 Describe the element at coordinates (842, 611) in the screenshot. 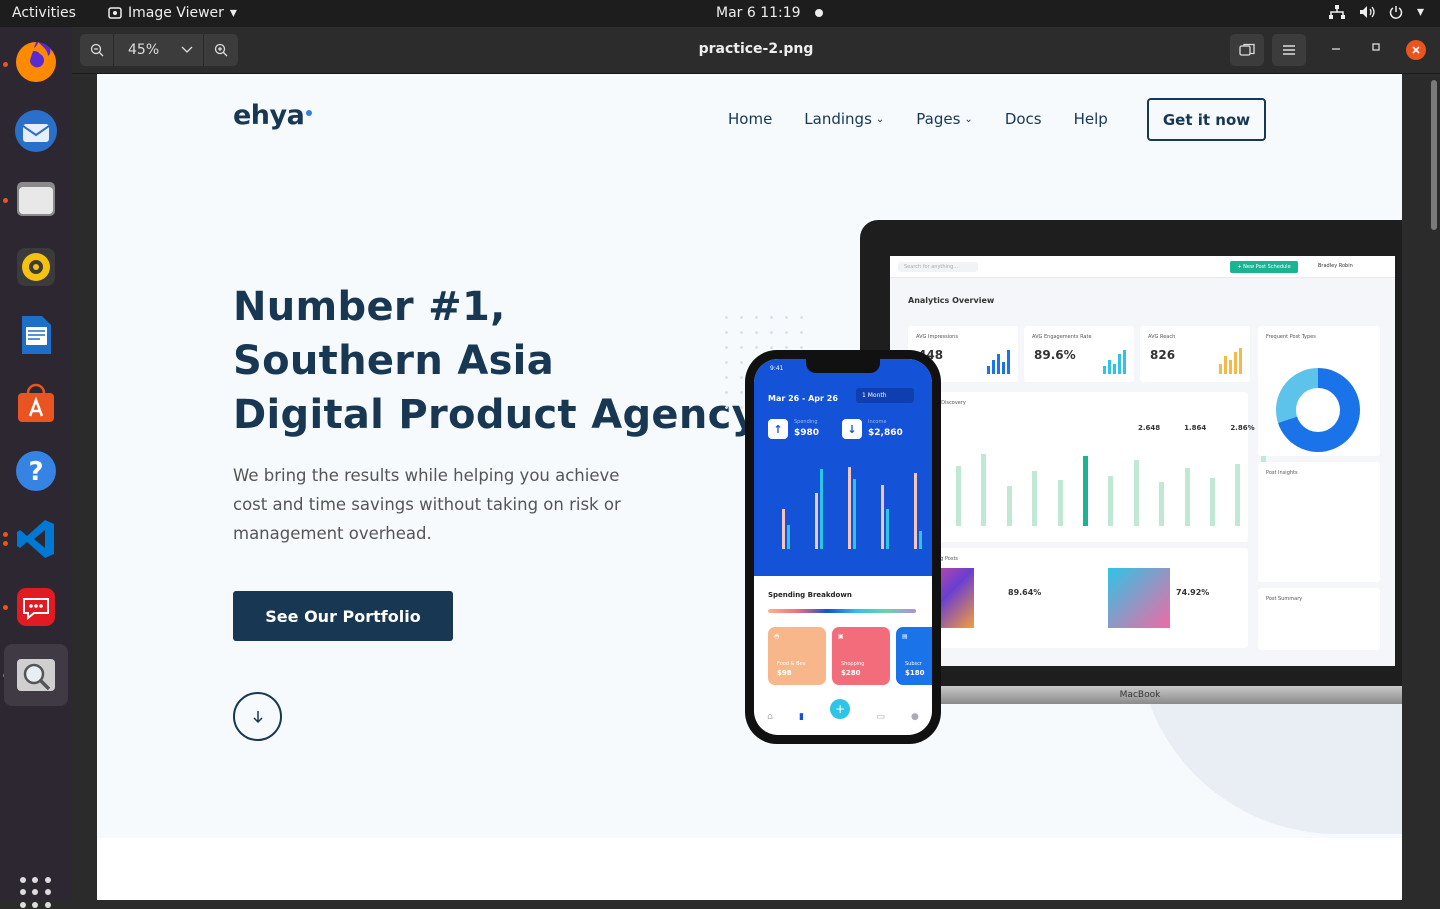

I see `breakdown-bar` at that location.